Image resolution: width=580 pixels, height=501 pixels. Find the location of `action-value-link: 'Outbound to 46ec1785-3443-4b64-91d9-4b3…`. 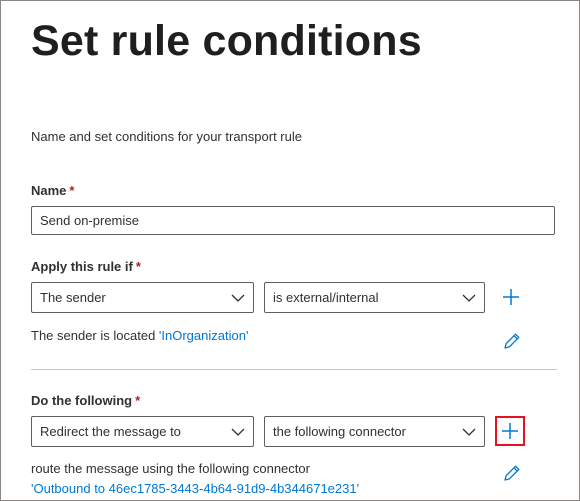

action-value-link: 'Outbound to 46ec1785-3443-4b64-91d9-4b3… is located at coordinates (195, 488).